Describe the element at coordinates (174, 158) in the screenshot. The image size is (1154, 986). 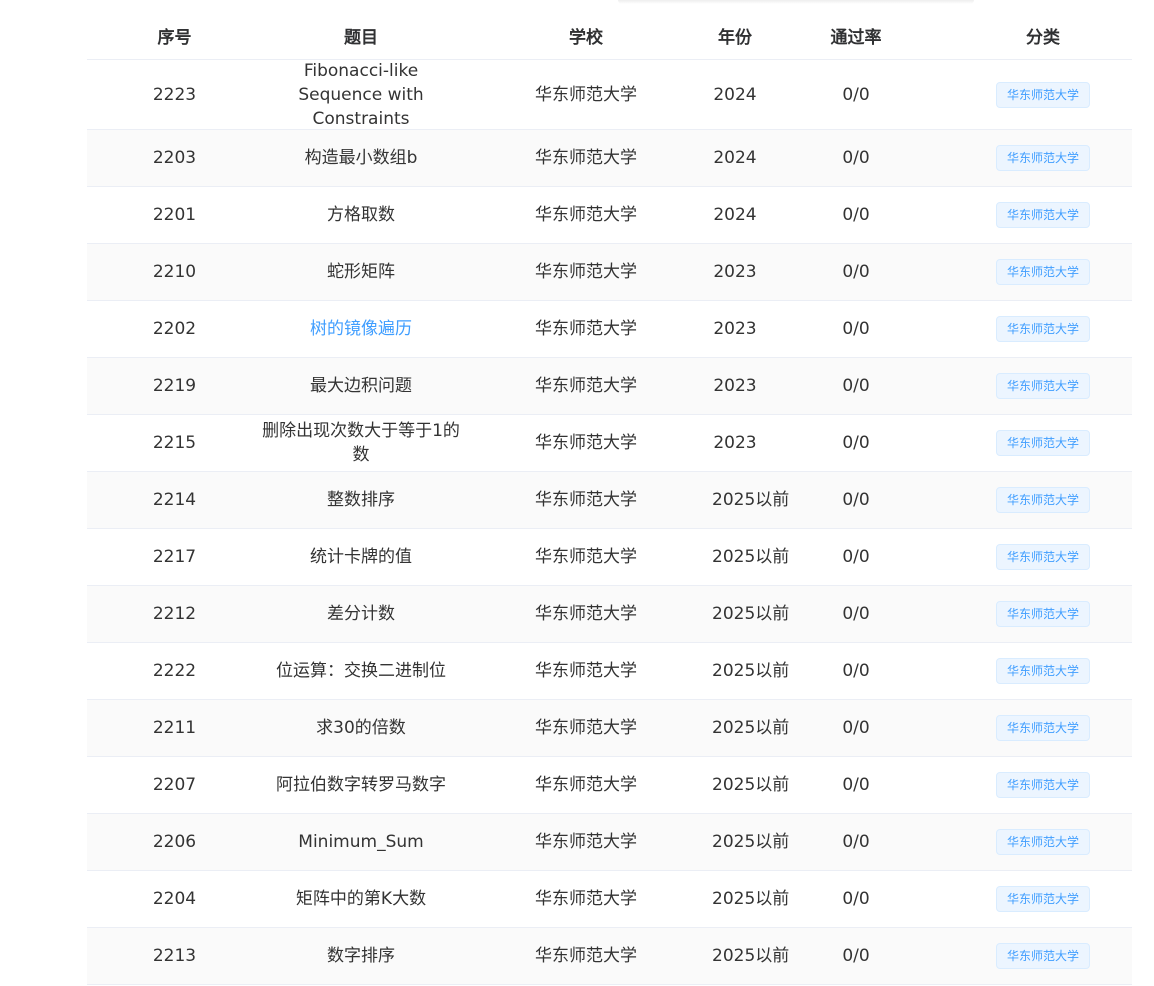
I see `problem-id: 2203` at that location.